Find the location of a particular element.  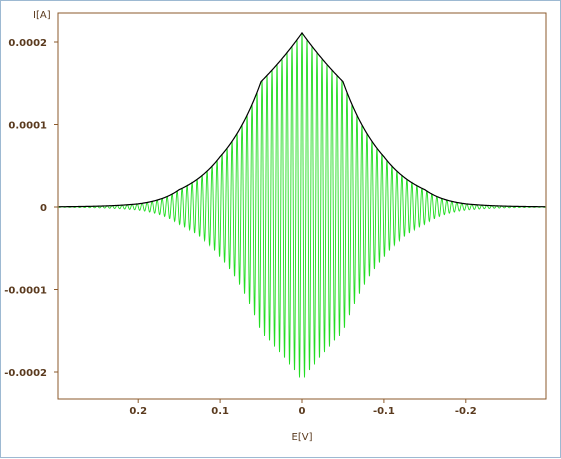

y-tick-label: 0.0001 is located at coordinates (27, 126).